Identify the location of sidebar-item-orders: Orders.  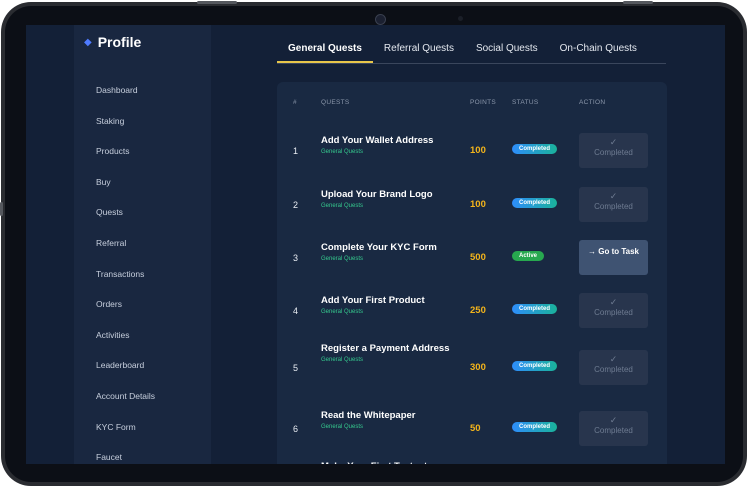
(125, 312).